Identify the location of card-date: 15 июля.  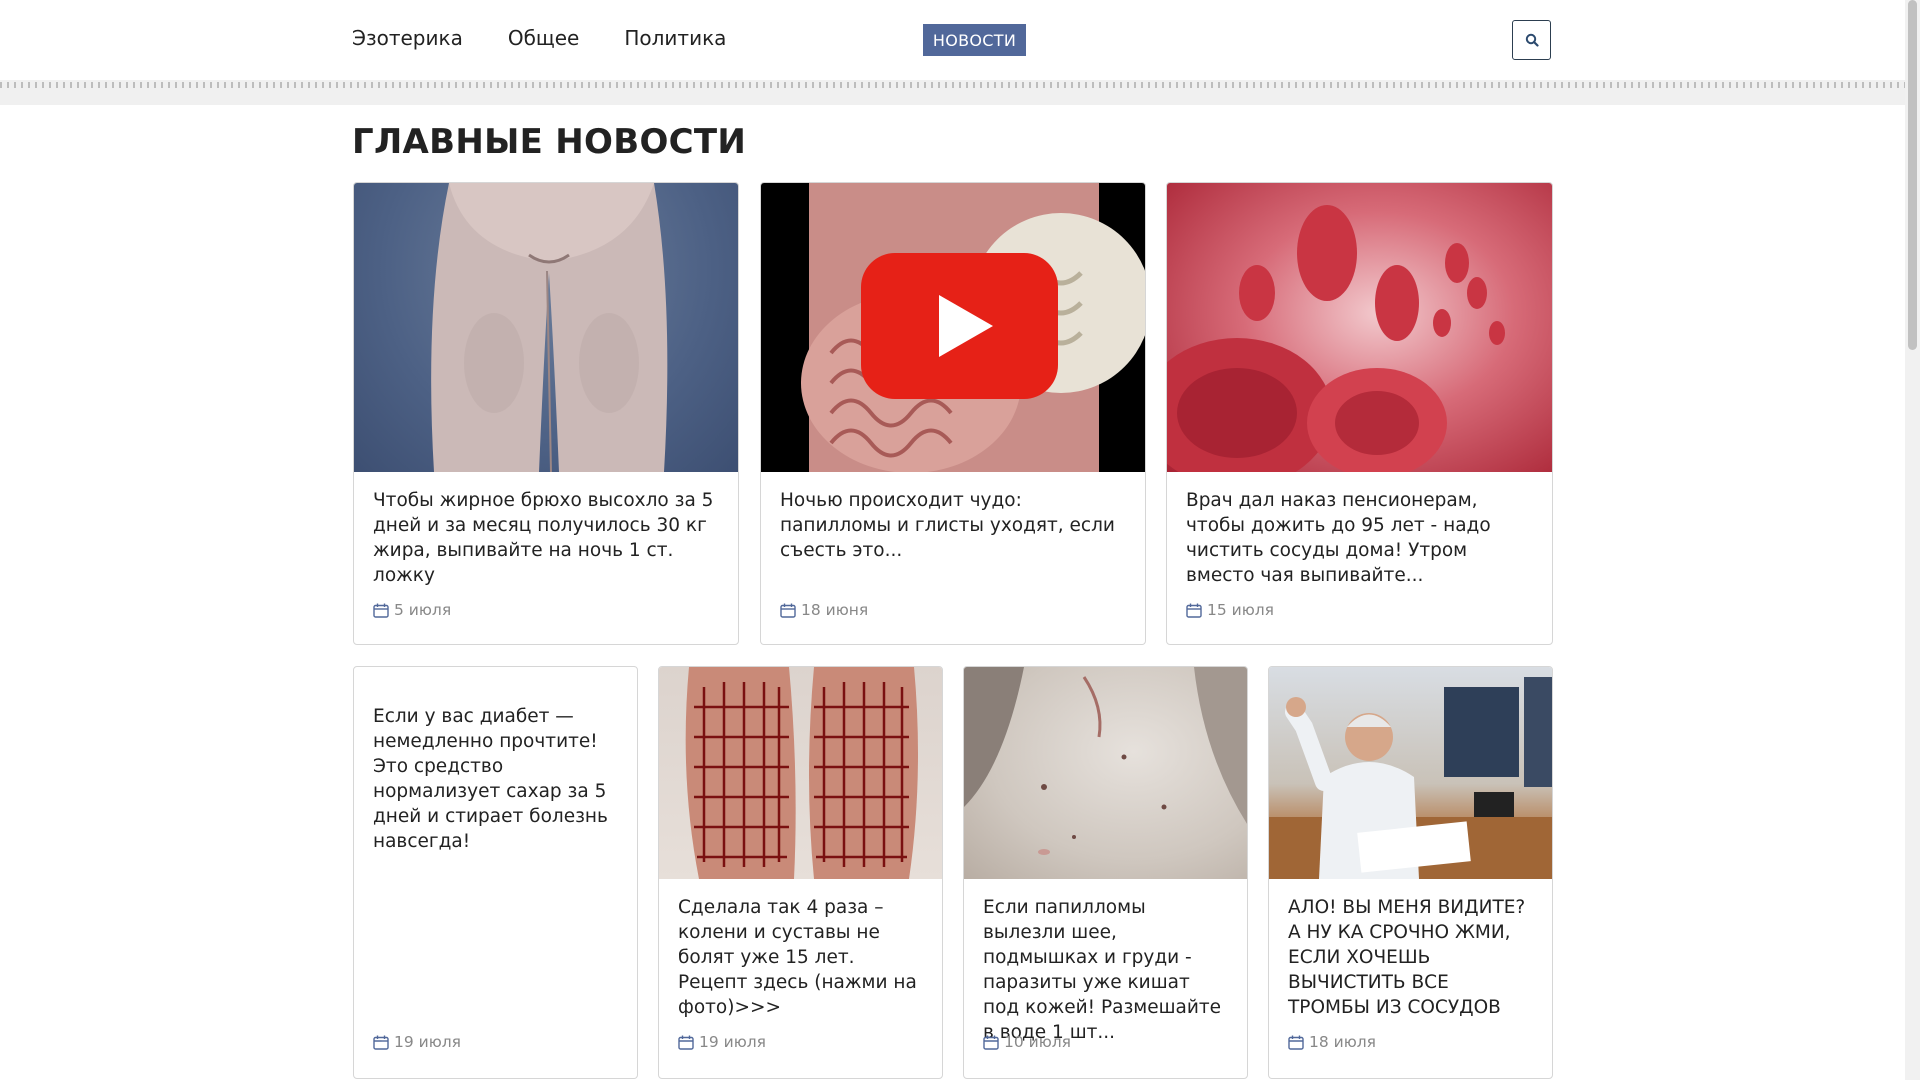
(1230, 610).